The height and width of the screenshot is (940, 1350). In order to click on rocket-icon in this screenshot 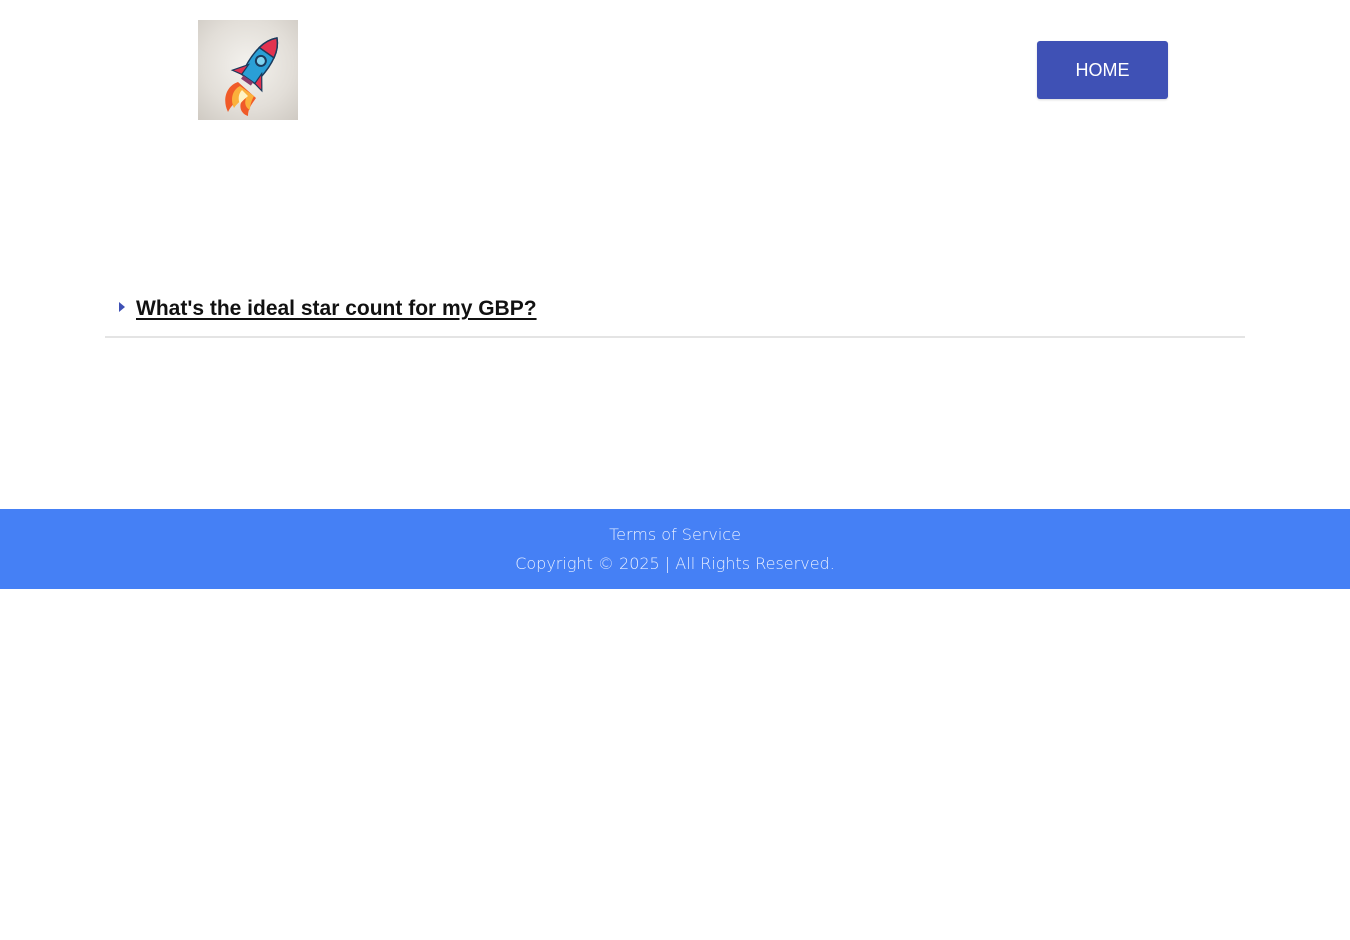, I will do `click(252, 76)`.